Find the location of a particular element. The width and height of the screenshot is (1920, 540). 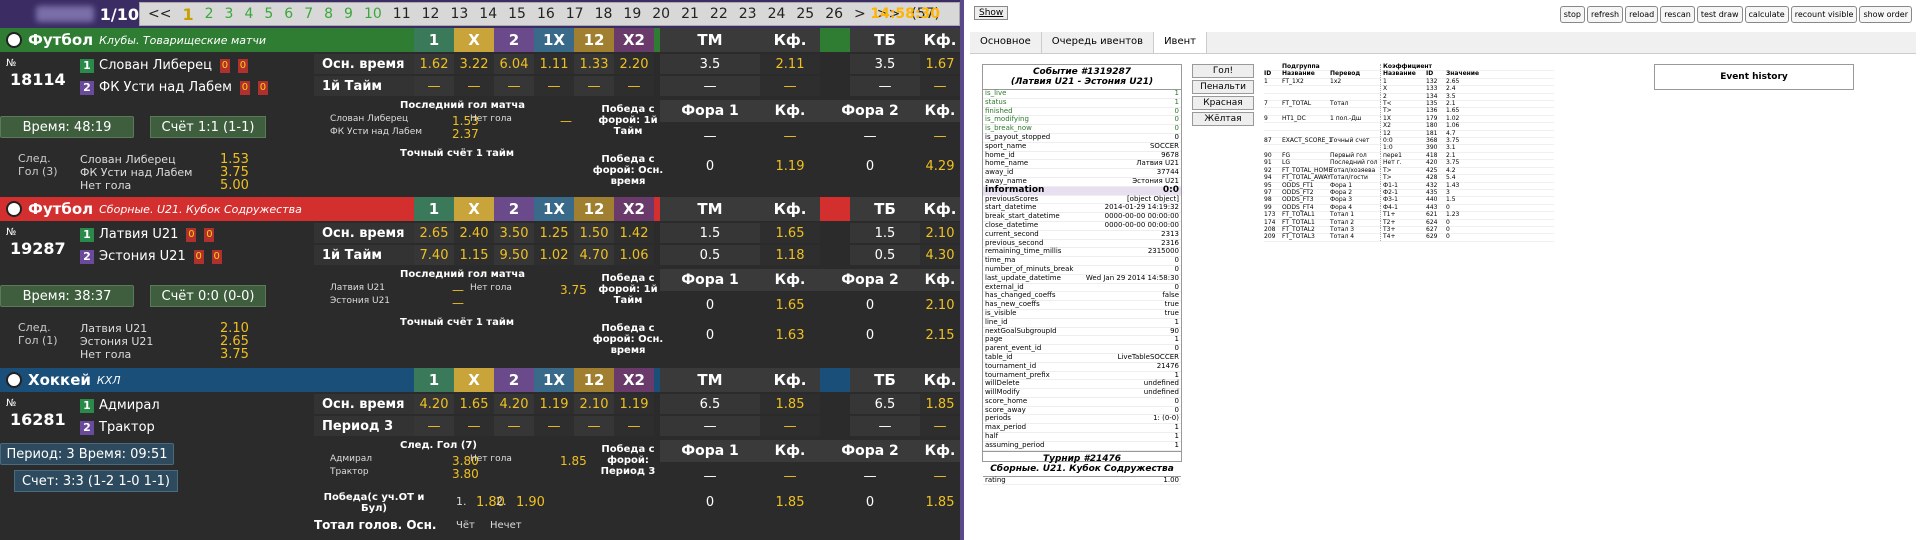

coef-cell: 3.50 is located at coordinates (514, 233).